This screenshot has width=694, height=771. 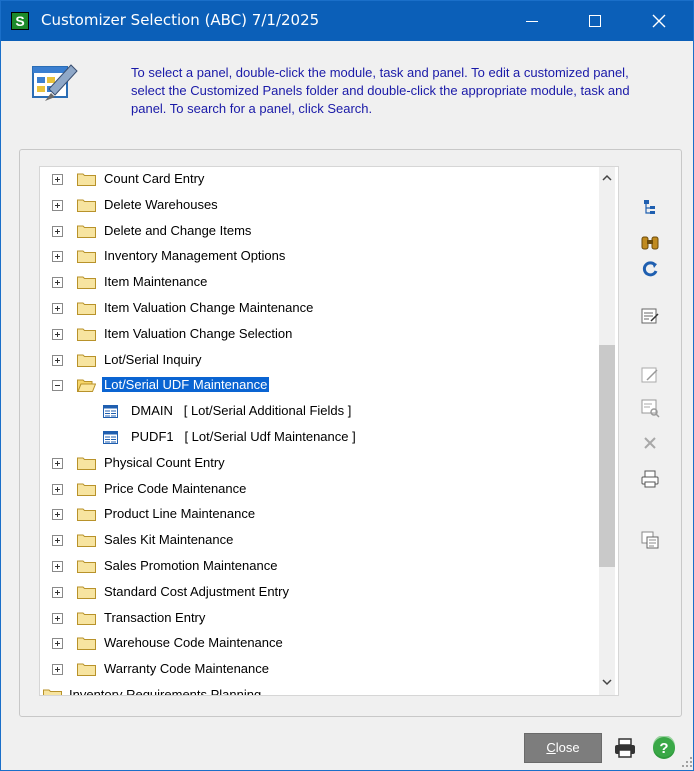 What do you see at coordinates (320, 385) in the screenshot?
I see `task-folder-item: Lot/Serial UDF Maintenance` at bounding box center [320, 385].